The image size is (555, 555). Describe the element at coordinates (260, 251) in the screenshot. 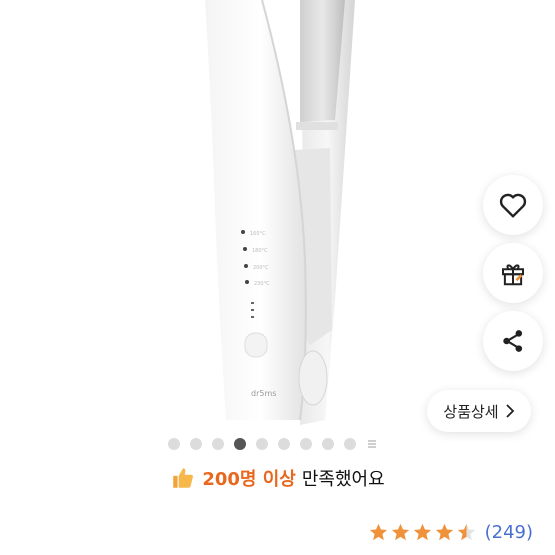

I see `svg-text: 180°C` at that location.